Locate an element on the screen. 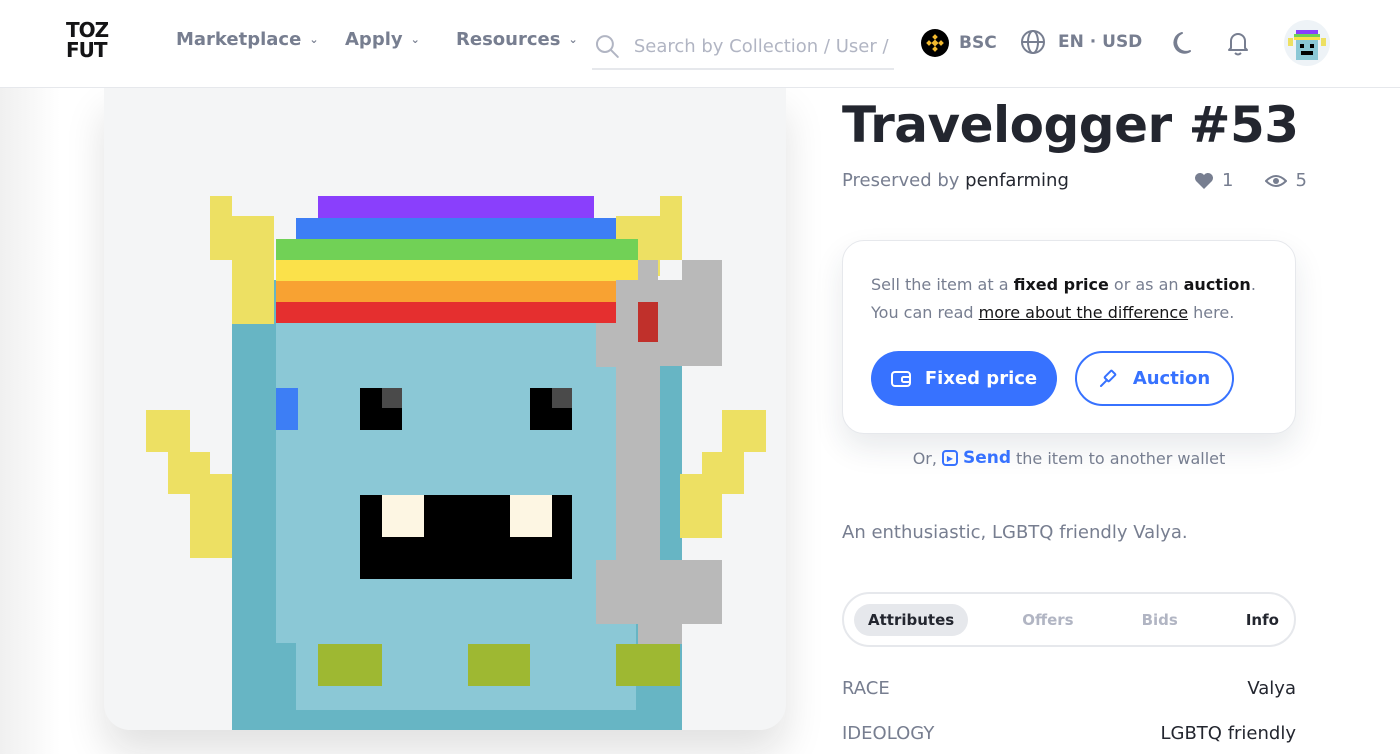  chain-selector: BSC is located at coordinates (959, 43).